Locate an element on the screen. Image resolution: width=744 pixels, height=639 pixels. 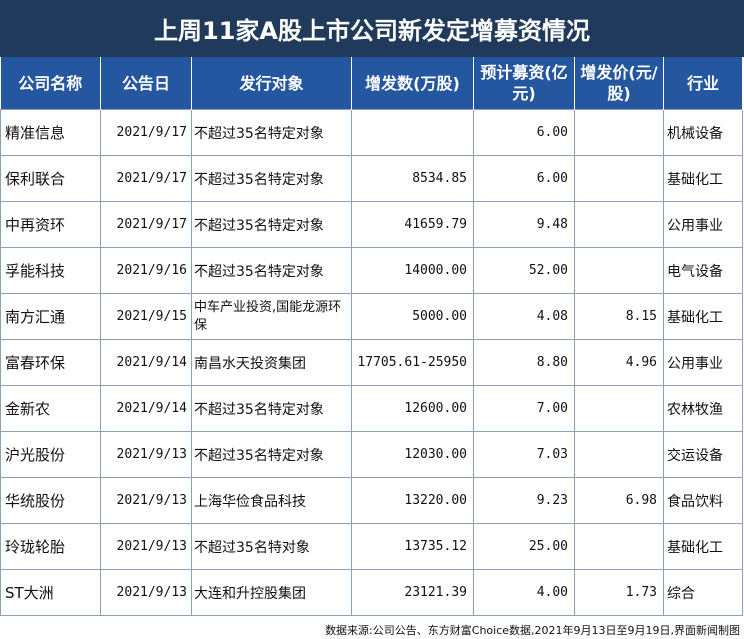
industry-cell: 食品饮料 is located at coordinates (703, 500).